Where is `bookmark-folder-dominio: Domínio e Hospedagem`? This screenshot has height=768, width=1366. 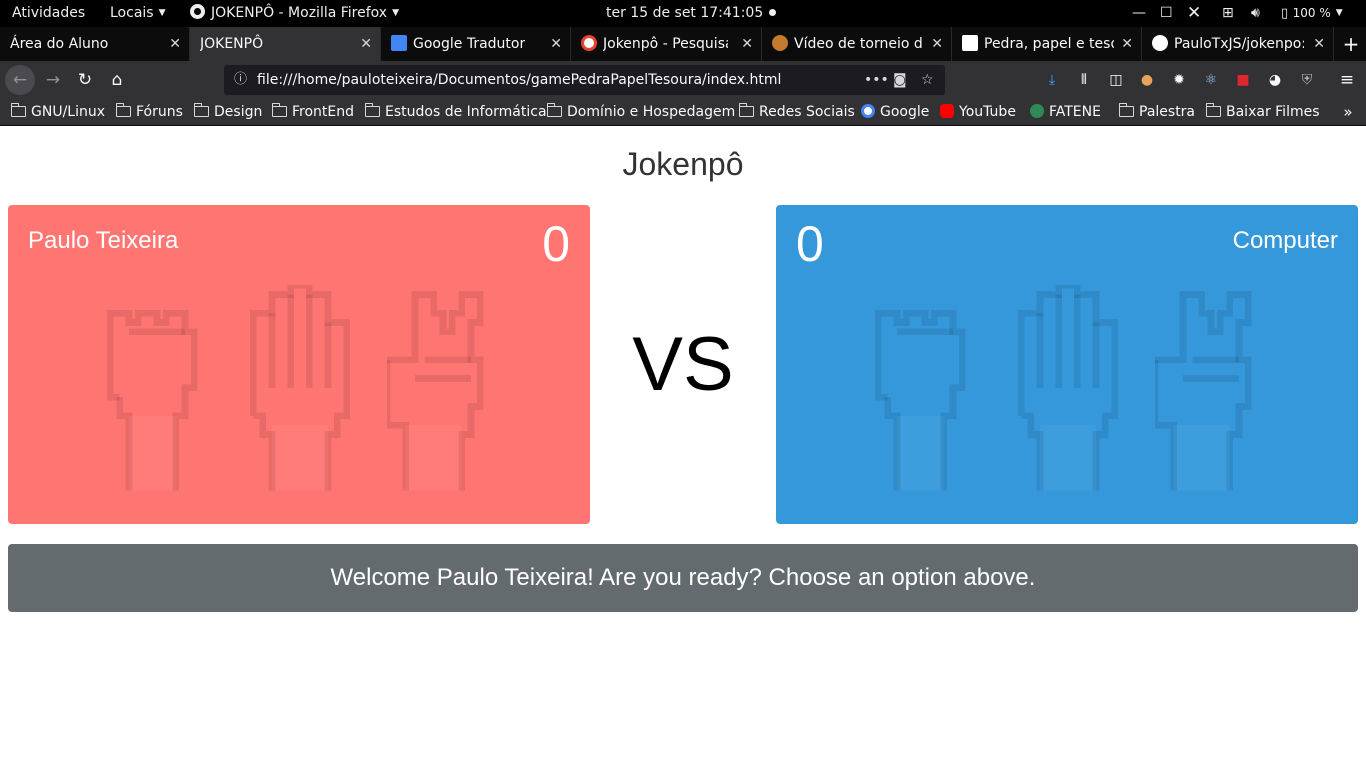 bookmark-folder-dominio: Domínio e Hospedagem is located at coordinates (640, 112).